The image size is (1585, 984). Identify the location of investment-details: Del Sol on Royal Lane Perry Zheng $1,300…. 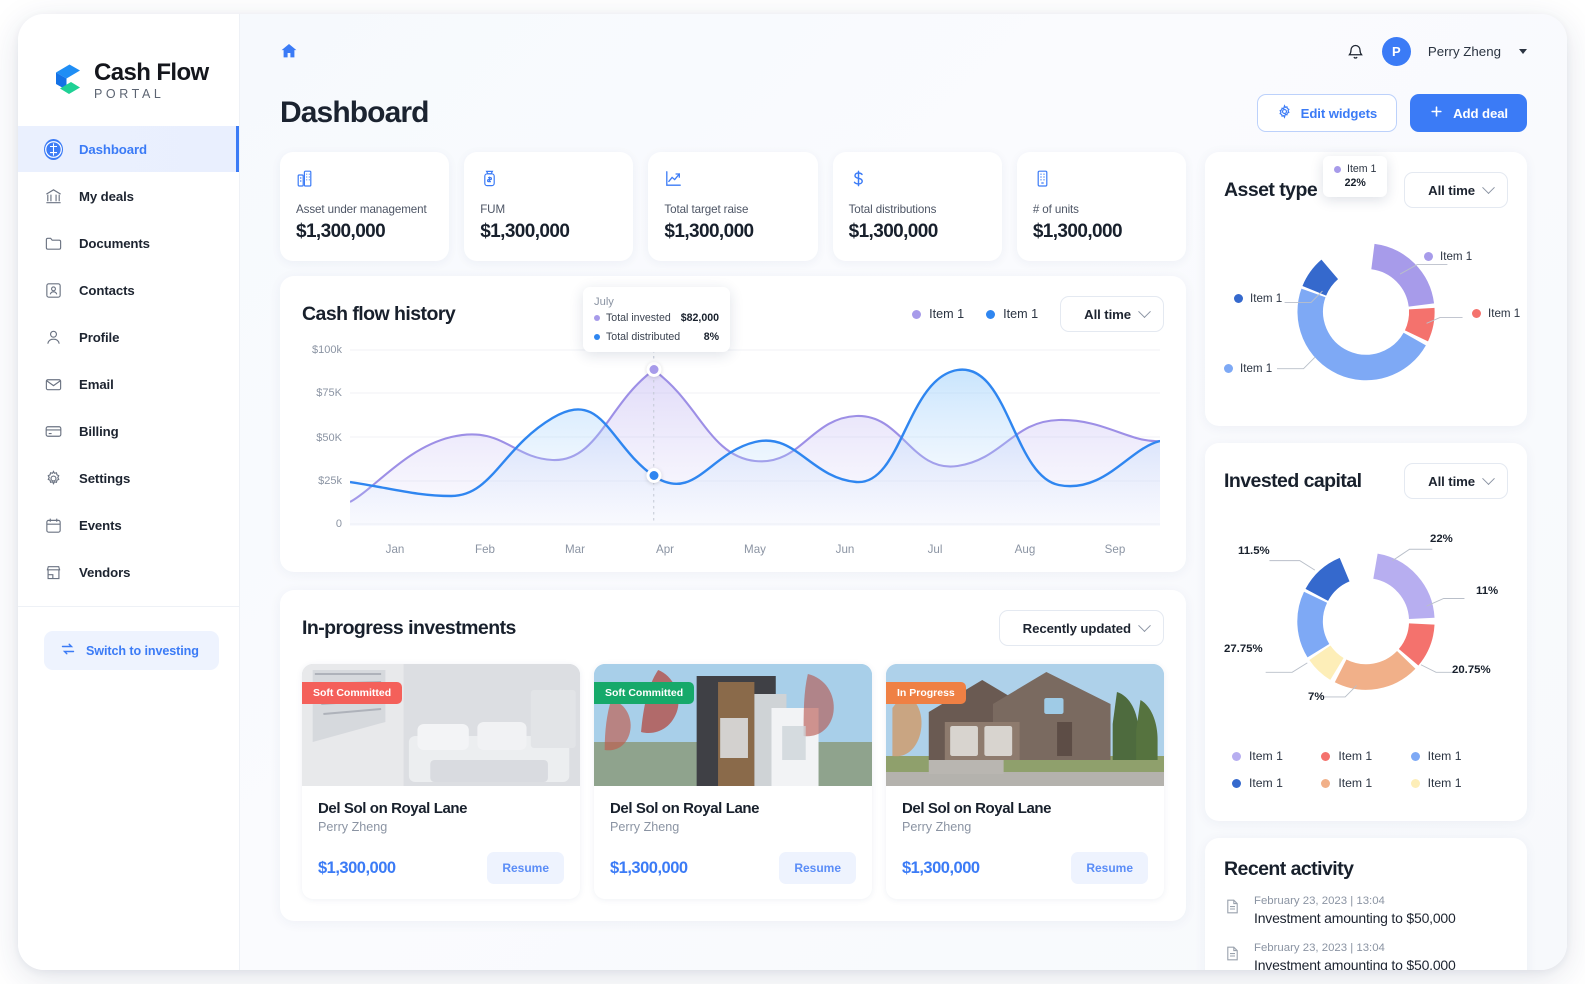
(1025, 842).